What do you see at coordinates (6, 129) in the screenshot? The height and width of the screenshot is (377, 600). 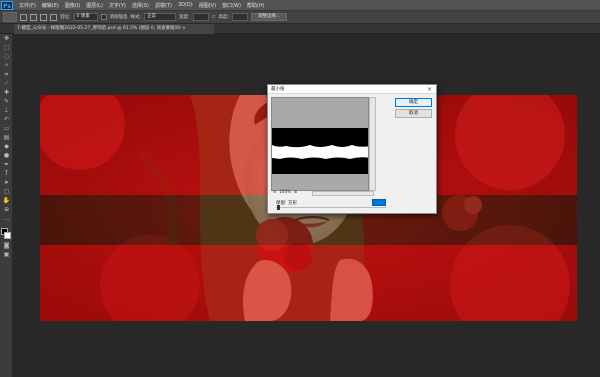 I see `eraser-tool-icon: ▭` at bounding box center [6, 129].